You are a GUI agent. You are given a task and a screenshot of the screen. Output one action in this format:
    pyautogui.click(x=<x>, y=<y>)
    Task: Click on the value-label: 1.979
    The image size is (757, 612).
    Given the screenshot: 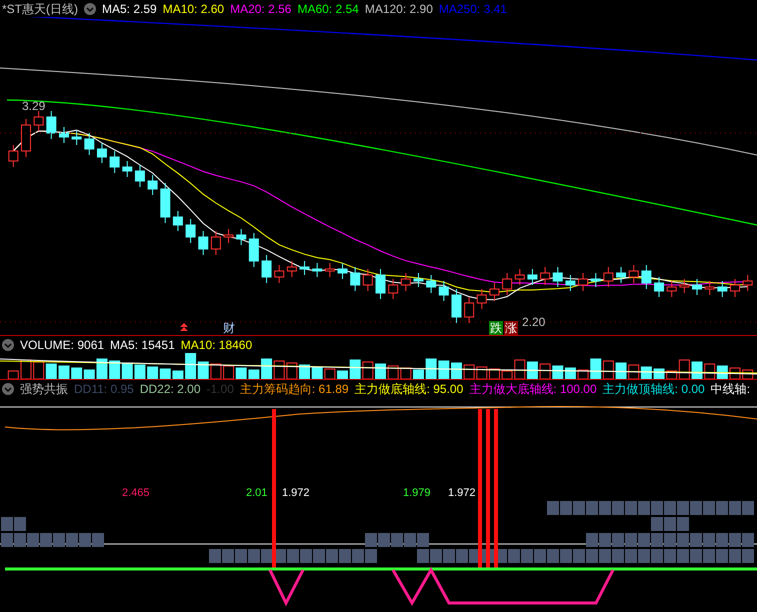 What is the action you would take?
    pyautogui.click(x=417, y=493)
    